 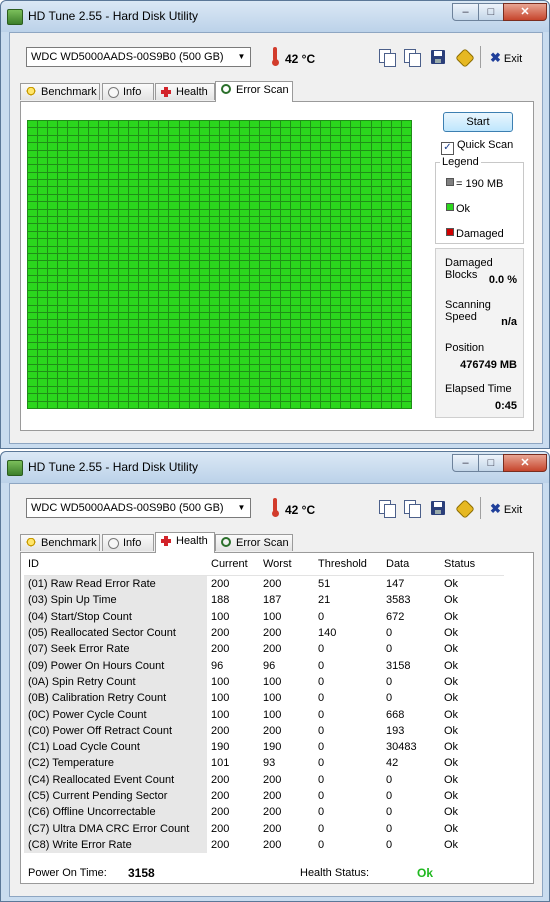 I want to click on table-row: (07) Seek Error Rate 200 200 0 0 Ok, so click(x=264, y=649).